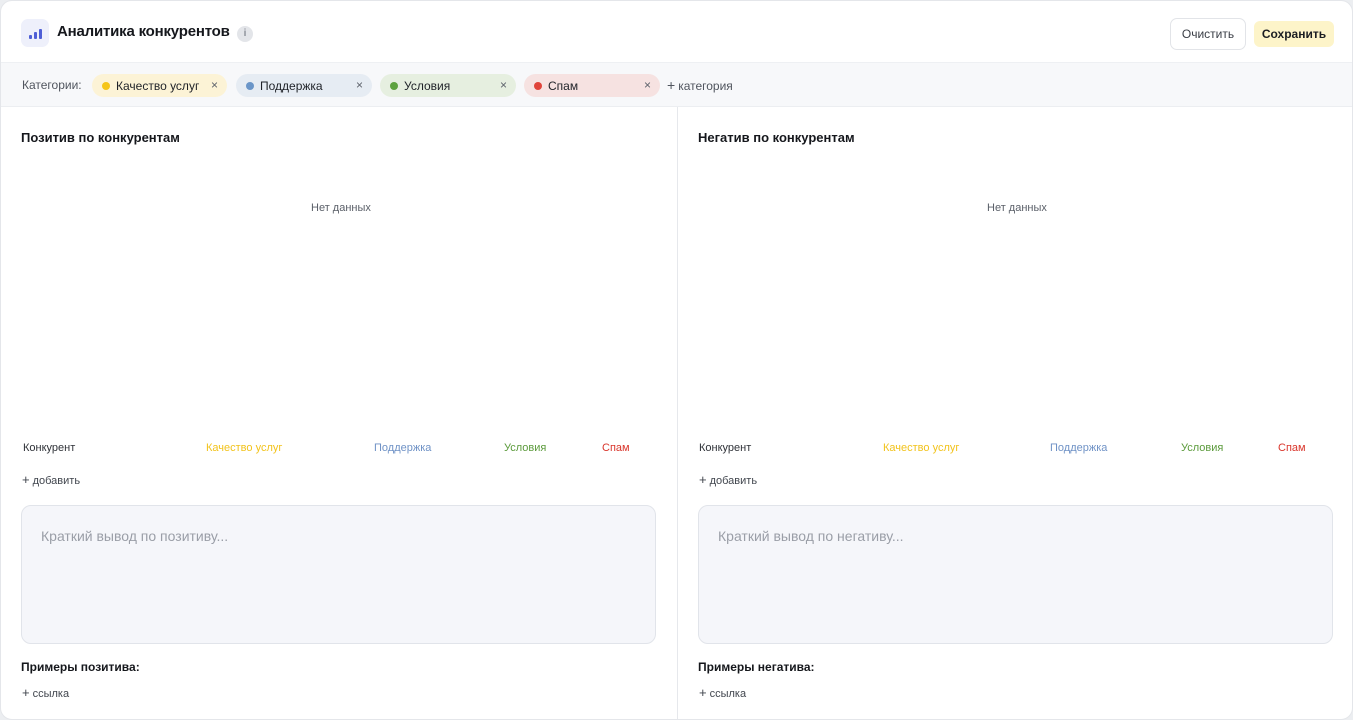  Describe the element at coordinates (776, 137) in the screenshot. I see `negative-panel-title: Негатив по конкурентам` at that location.